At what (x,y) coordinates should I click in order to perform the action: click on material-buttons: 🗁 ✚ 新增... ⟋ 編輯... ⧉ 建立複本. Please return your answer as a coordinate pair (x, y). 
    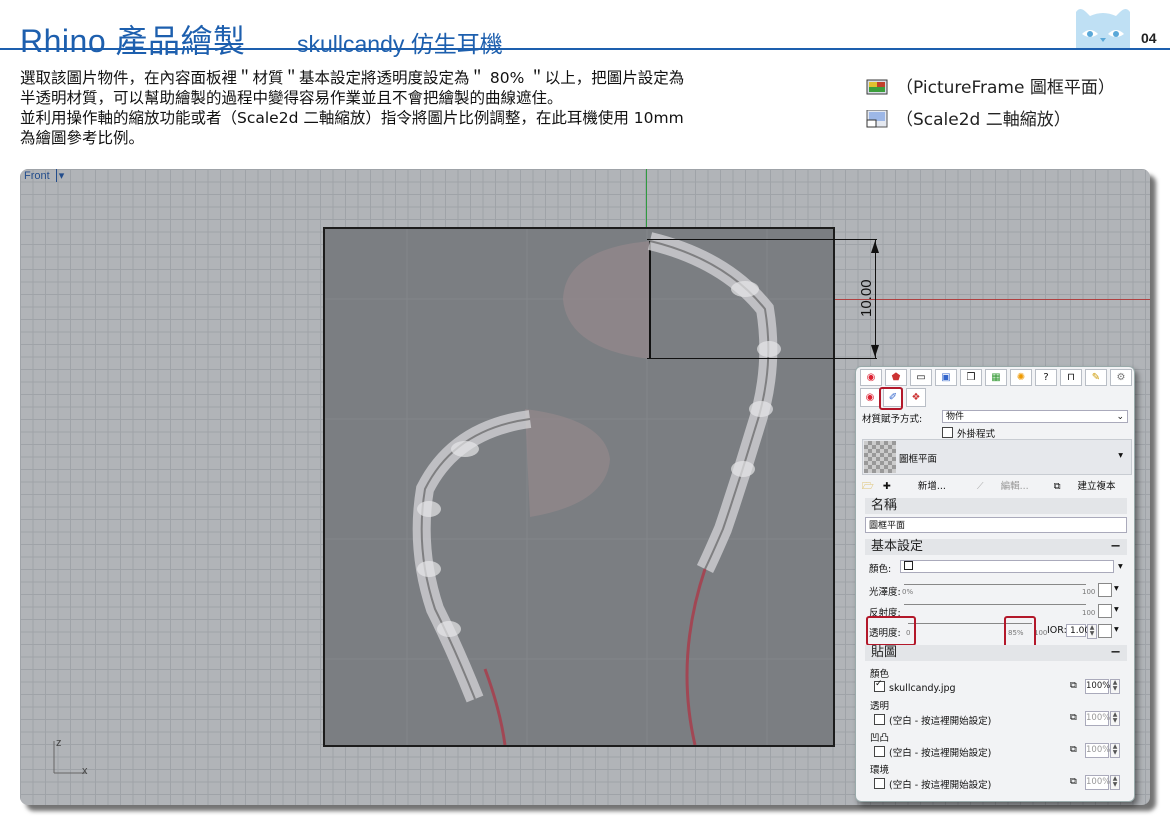
    Looking at the image, I should click on (996, 486).